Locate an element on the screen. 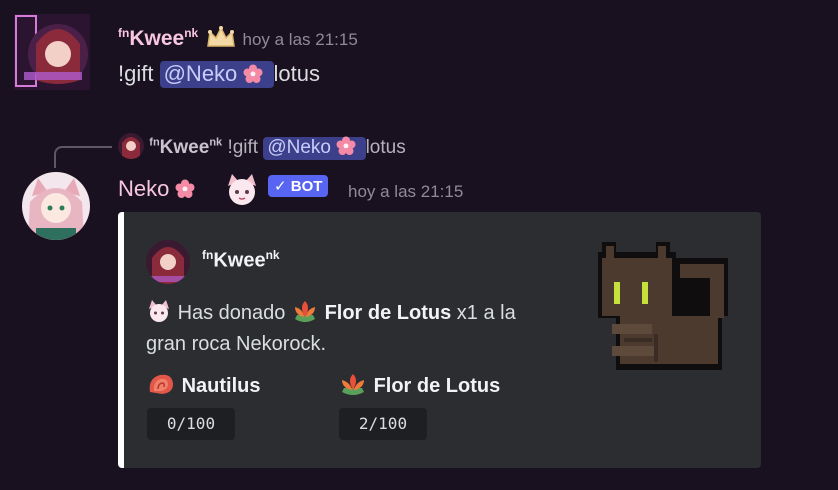 The width and height of the screenshot is (838, 490). bot-avatar is located at coordinates (56, 206).